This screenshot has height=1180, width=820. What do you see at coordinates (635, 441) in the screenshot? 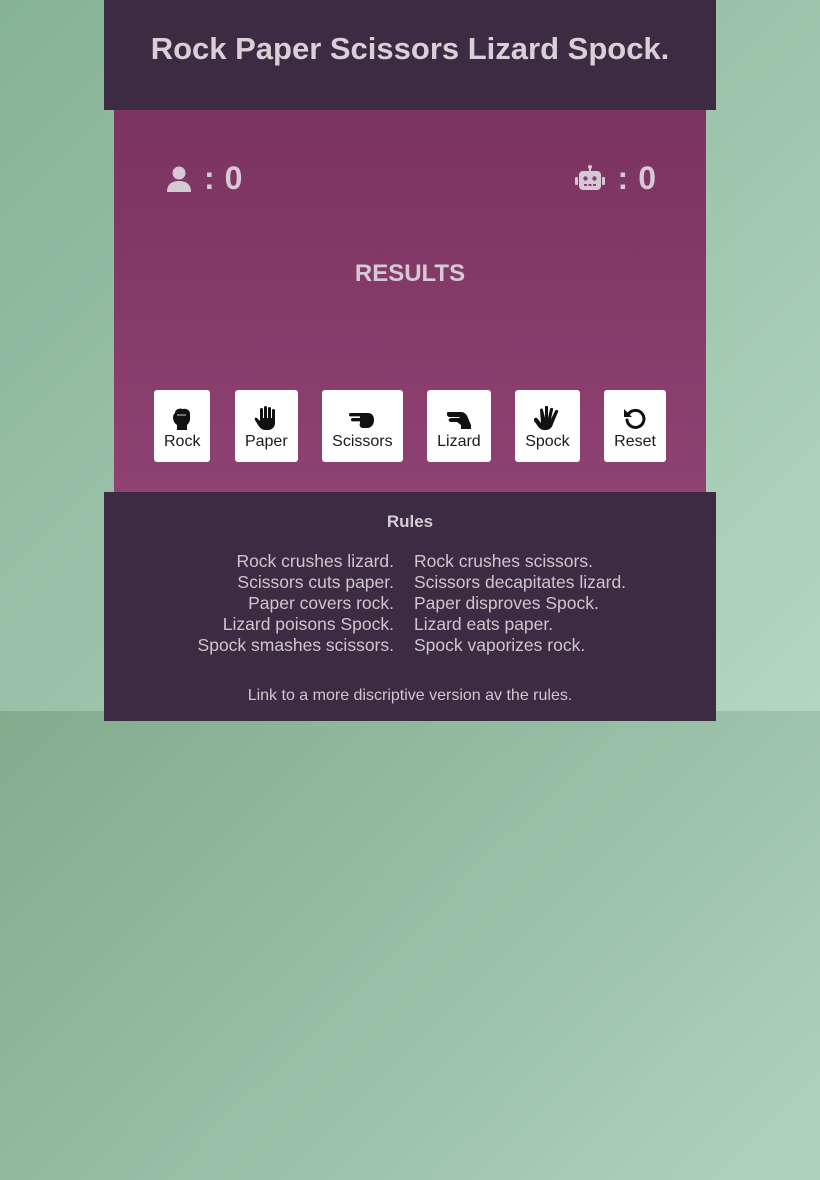
I see `reset-button-label: Reset` at bounding box center [635, 441].